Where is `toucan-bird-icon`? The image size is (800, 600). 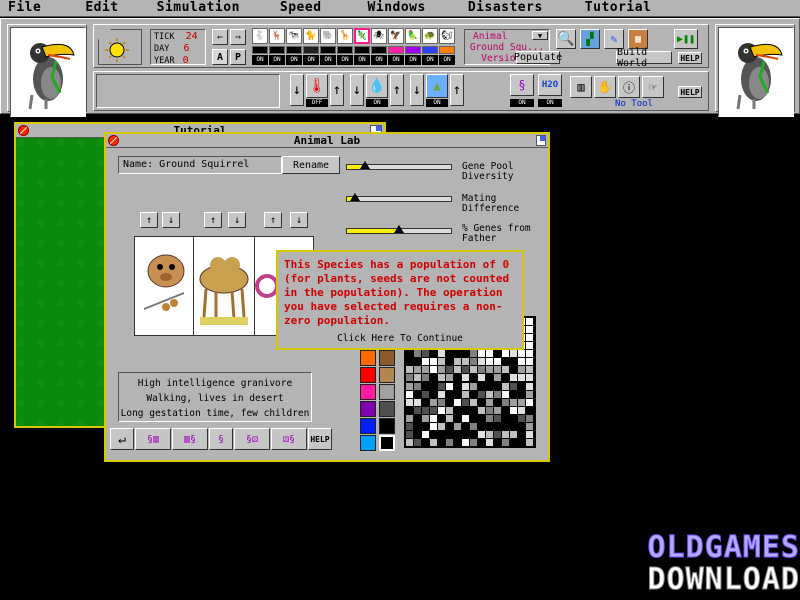 toucan-bird-icon is located at coordinates (48, 72).